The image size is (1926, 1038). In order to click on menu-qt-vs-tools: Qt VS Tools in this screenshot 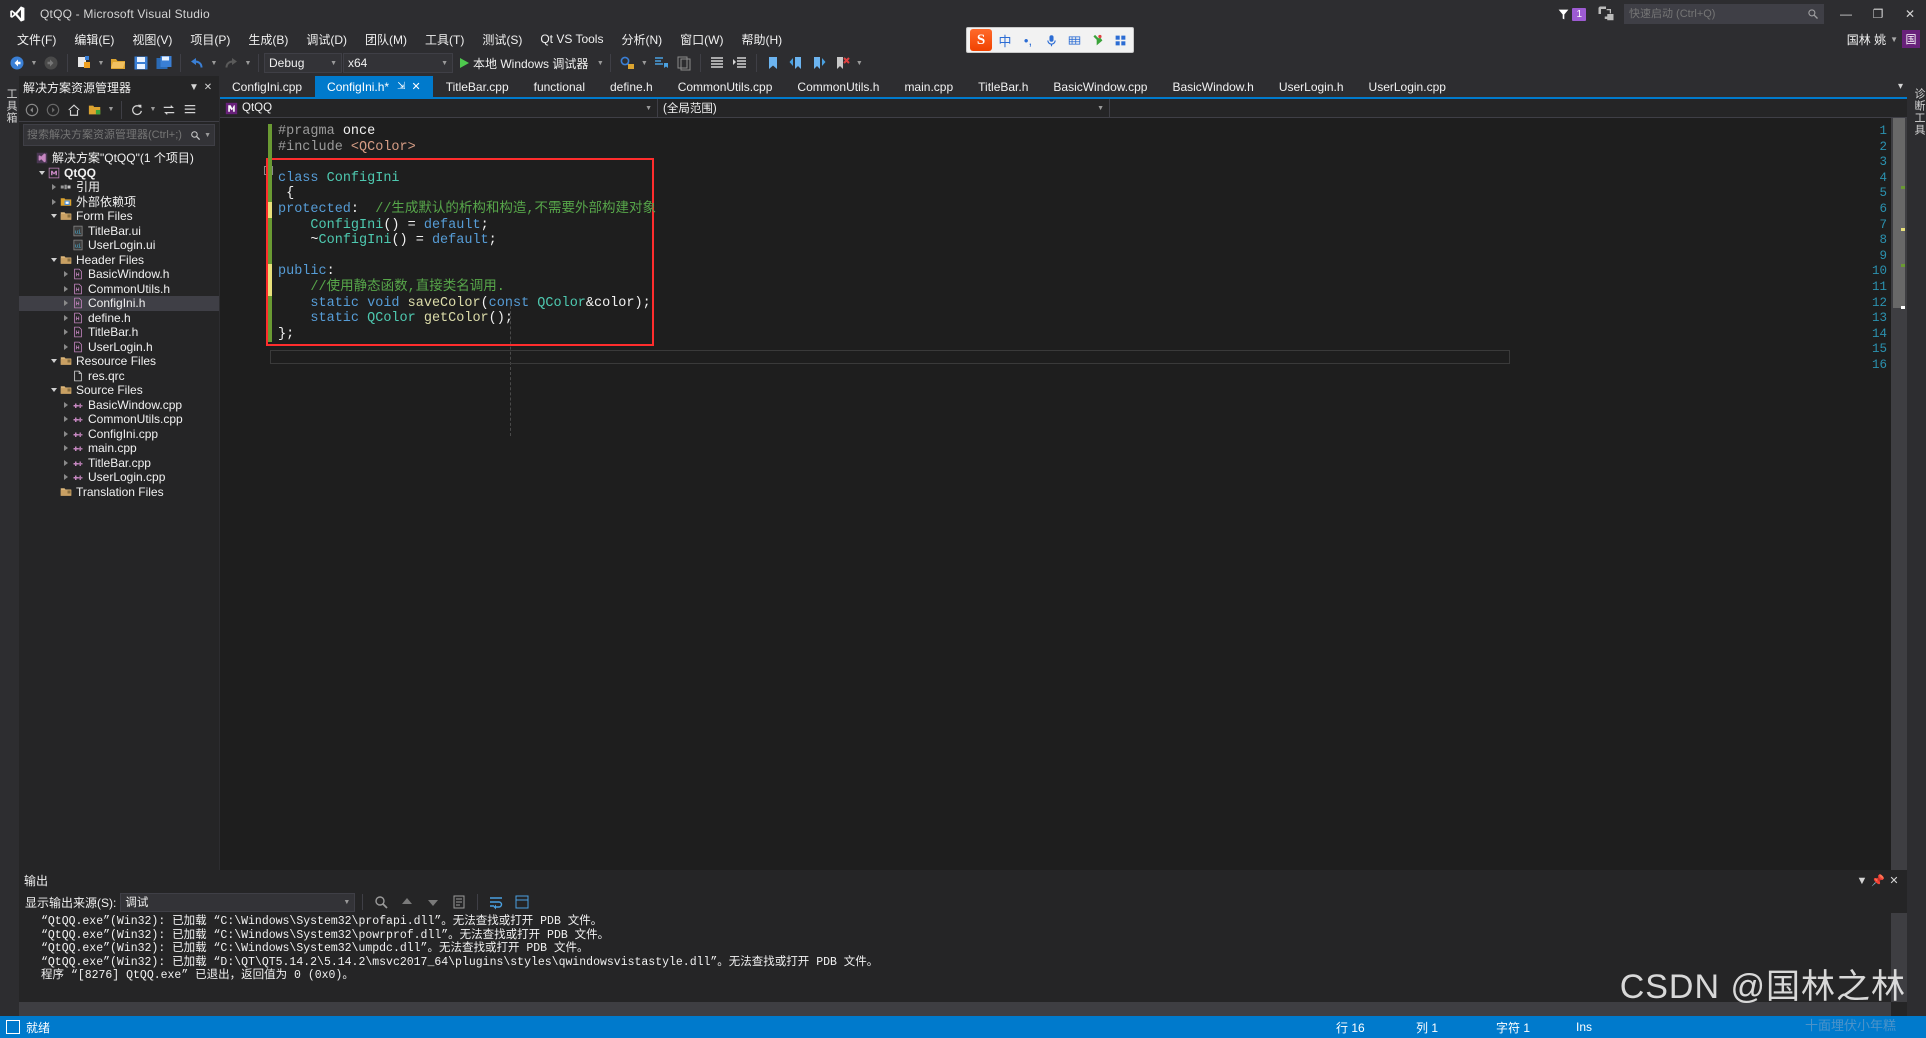, I will do `click(571, 39)`.